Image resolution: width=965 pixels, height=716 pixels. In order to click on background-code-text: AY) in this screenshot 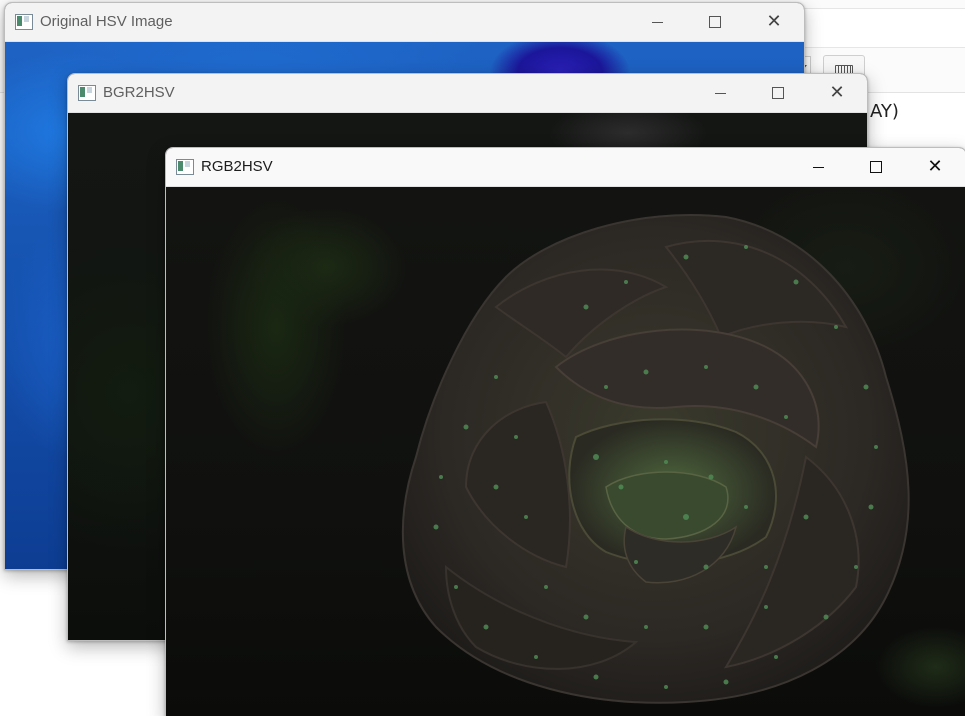, I will do `click(884, 111)`.